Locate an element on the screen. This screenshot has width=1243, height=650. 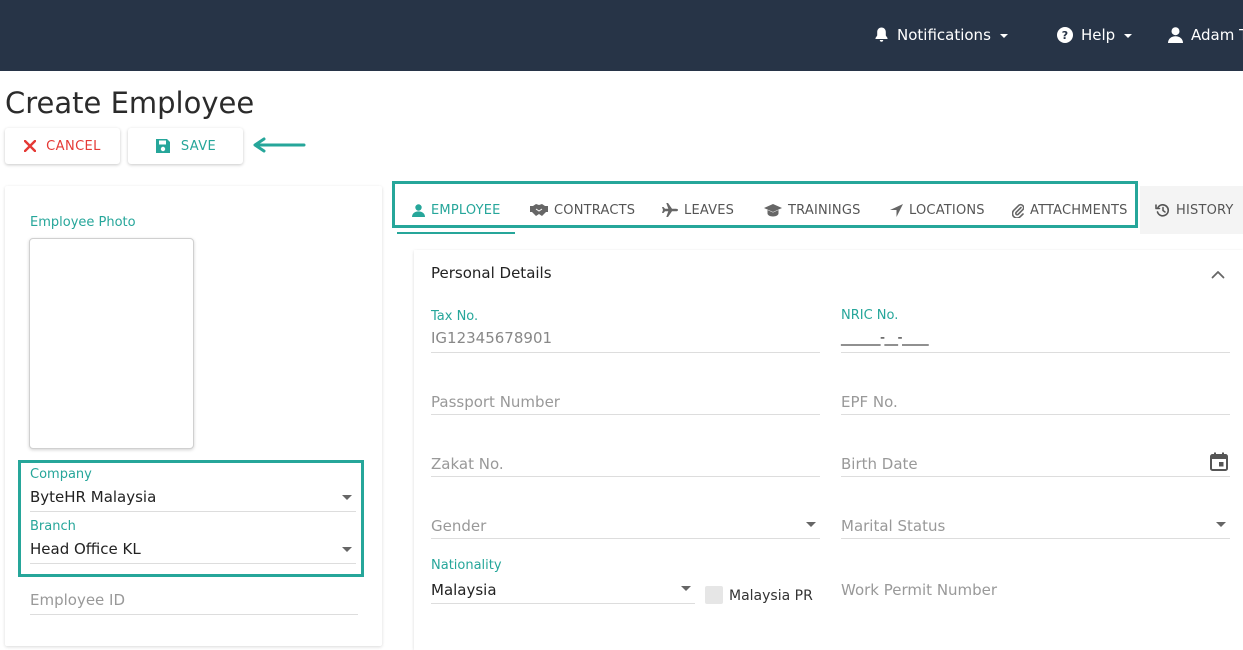
marital-status-select: Marital Status is located at coordinates (1035, 517).